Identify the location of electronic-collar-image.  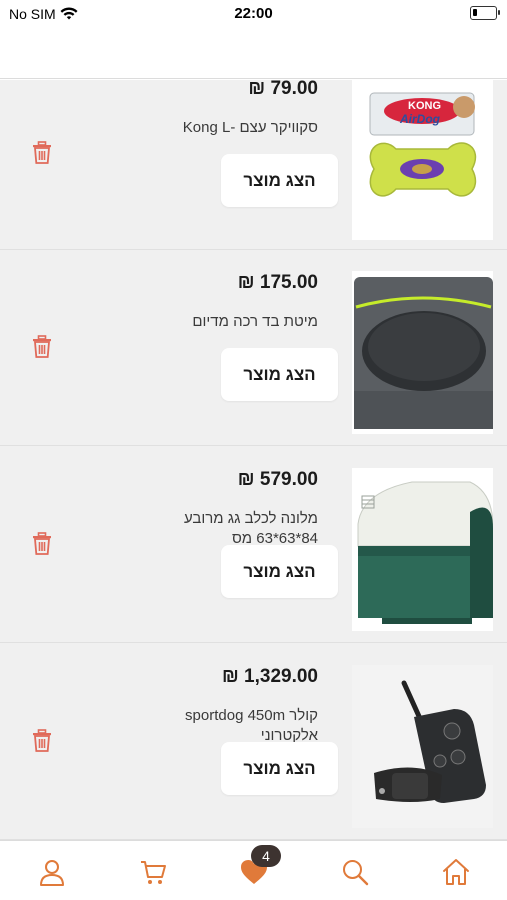
(422, 746).